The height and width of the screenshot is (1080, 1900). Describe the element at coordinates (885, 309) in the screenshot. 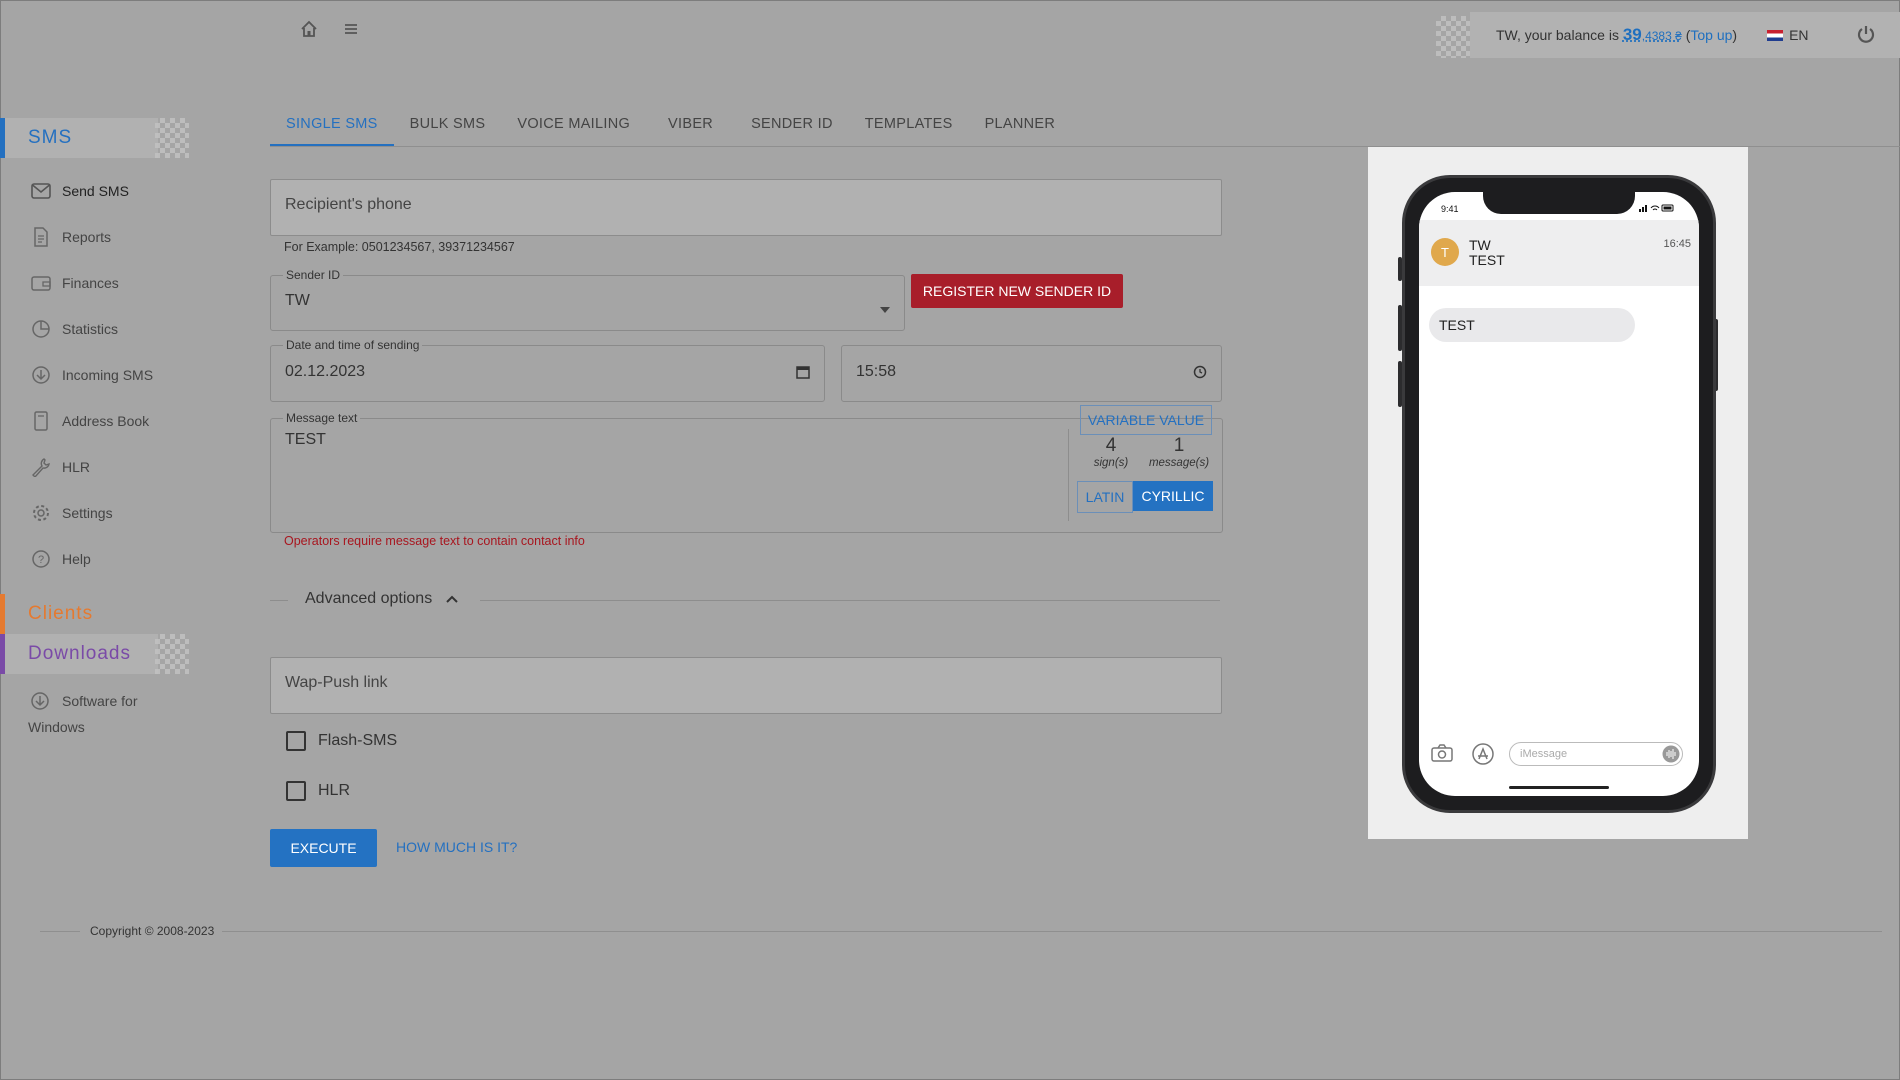

I see `caret-down-icon` at that location.